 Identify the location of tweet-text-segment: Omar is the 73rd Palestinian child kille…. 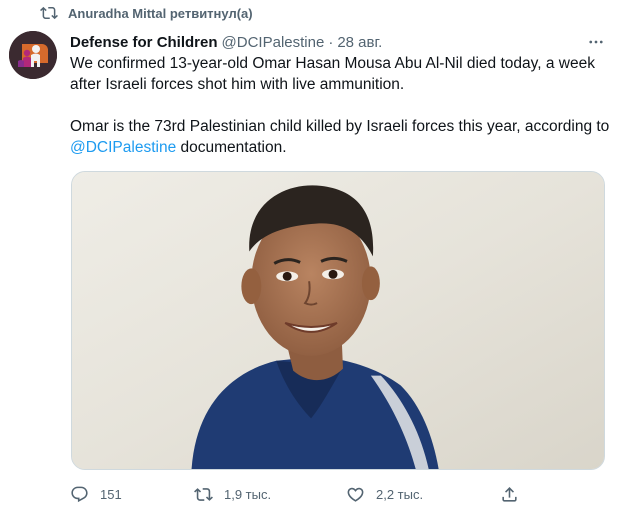
(340, 126).